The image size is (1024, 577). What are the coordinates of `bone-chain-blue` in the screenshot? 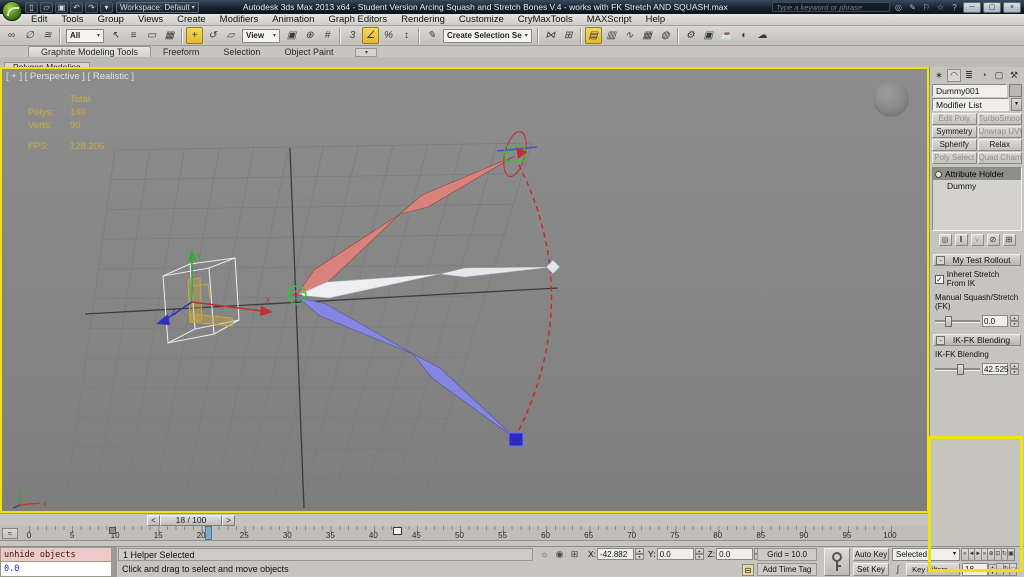 It's located at (406, 368).